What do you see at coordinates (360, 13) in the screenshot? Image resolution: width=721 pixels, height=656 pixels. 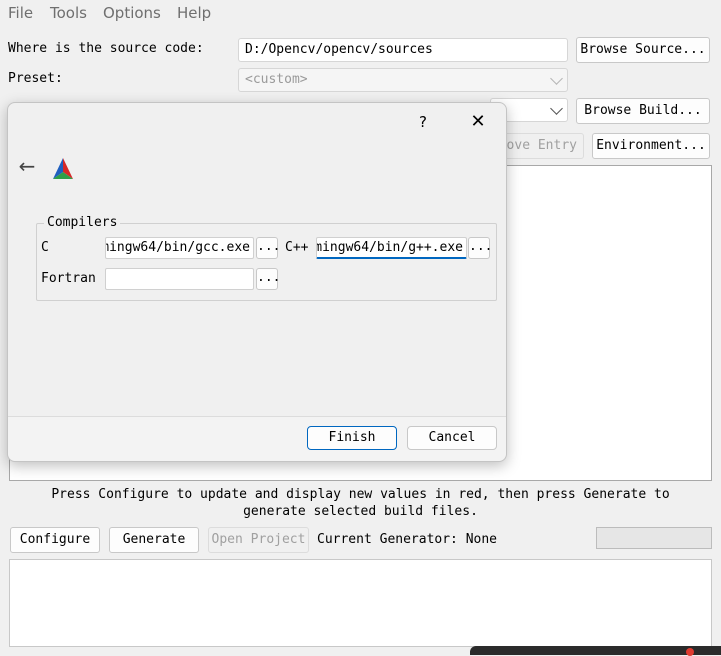 I see `menu-bar: File Tools Options Help` at bounding box center [360, 13].